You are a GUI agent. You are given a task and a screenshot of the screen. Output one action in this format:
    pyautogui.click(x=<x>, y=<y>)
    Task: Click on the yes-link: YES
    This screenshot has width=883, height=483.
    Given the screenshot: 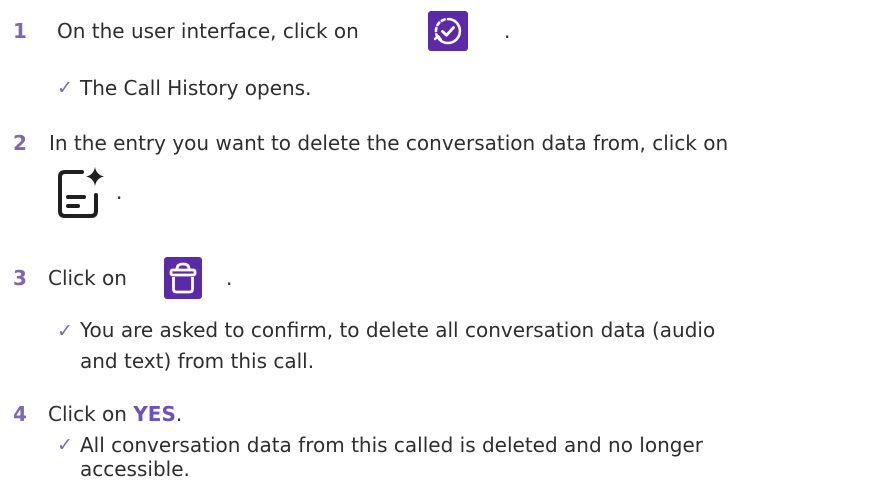 What is the action you would take?
    pyautogui.click(x=154, y=414)
    